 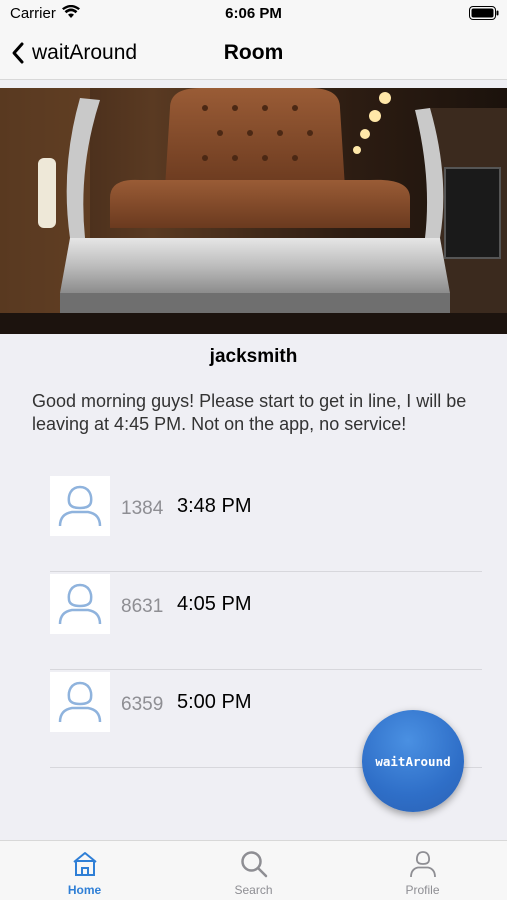 I want to click on chevron-left-icon, so click(x=18, y=53).